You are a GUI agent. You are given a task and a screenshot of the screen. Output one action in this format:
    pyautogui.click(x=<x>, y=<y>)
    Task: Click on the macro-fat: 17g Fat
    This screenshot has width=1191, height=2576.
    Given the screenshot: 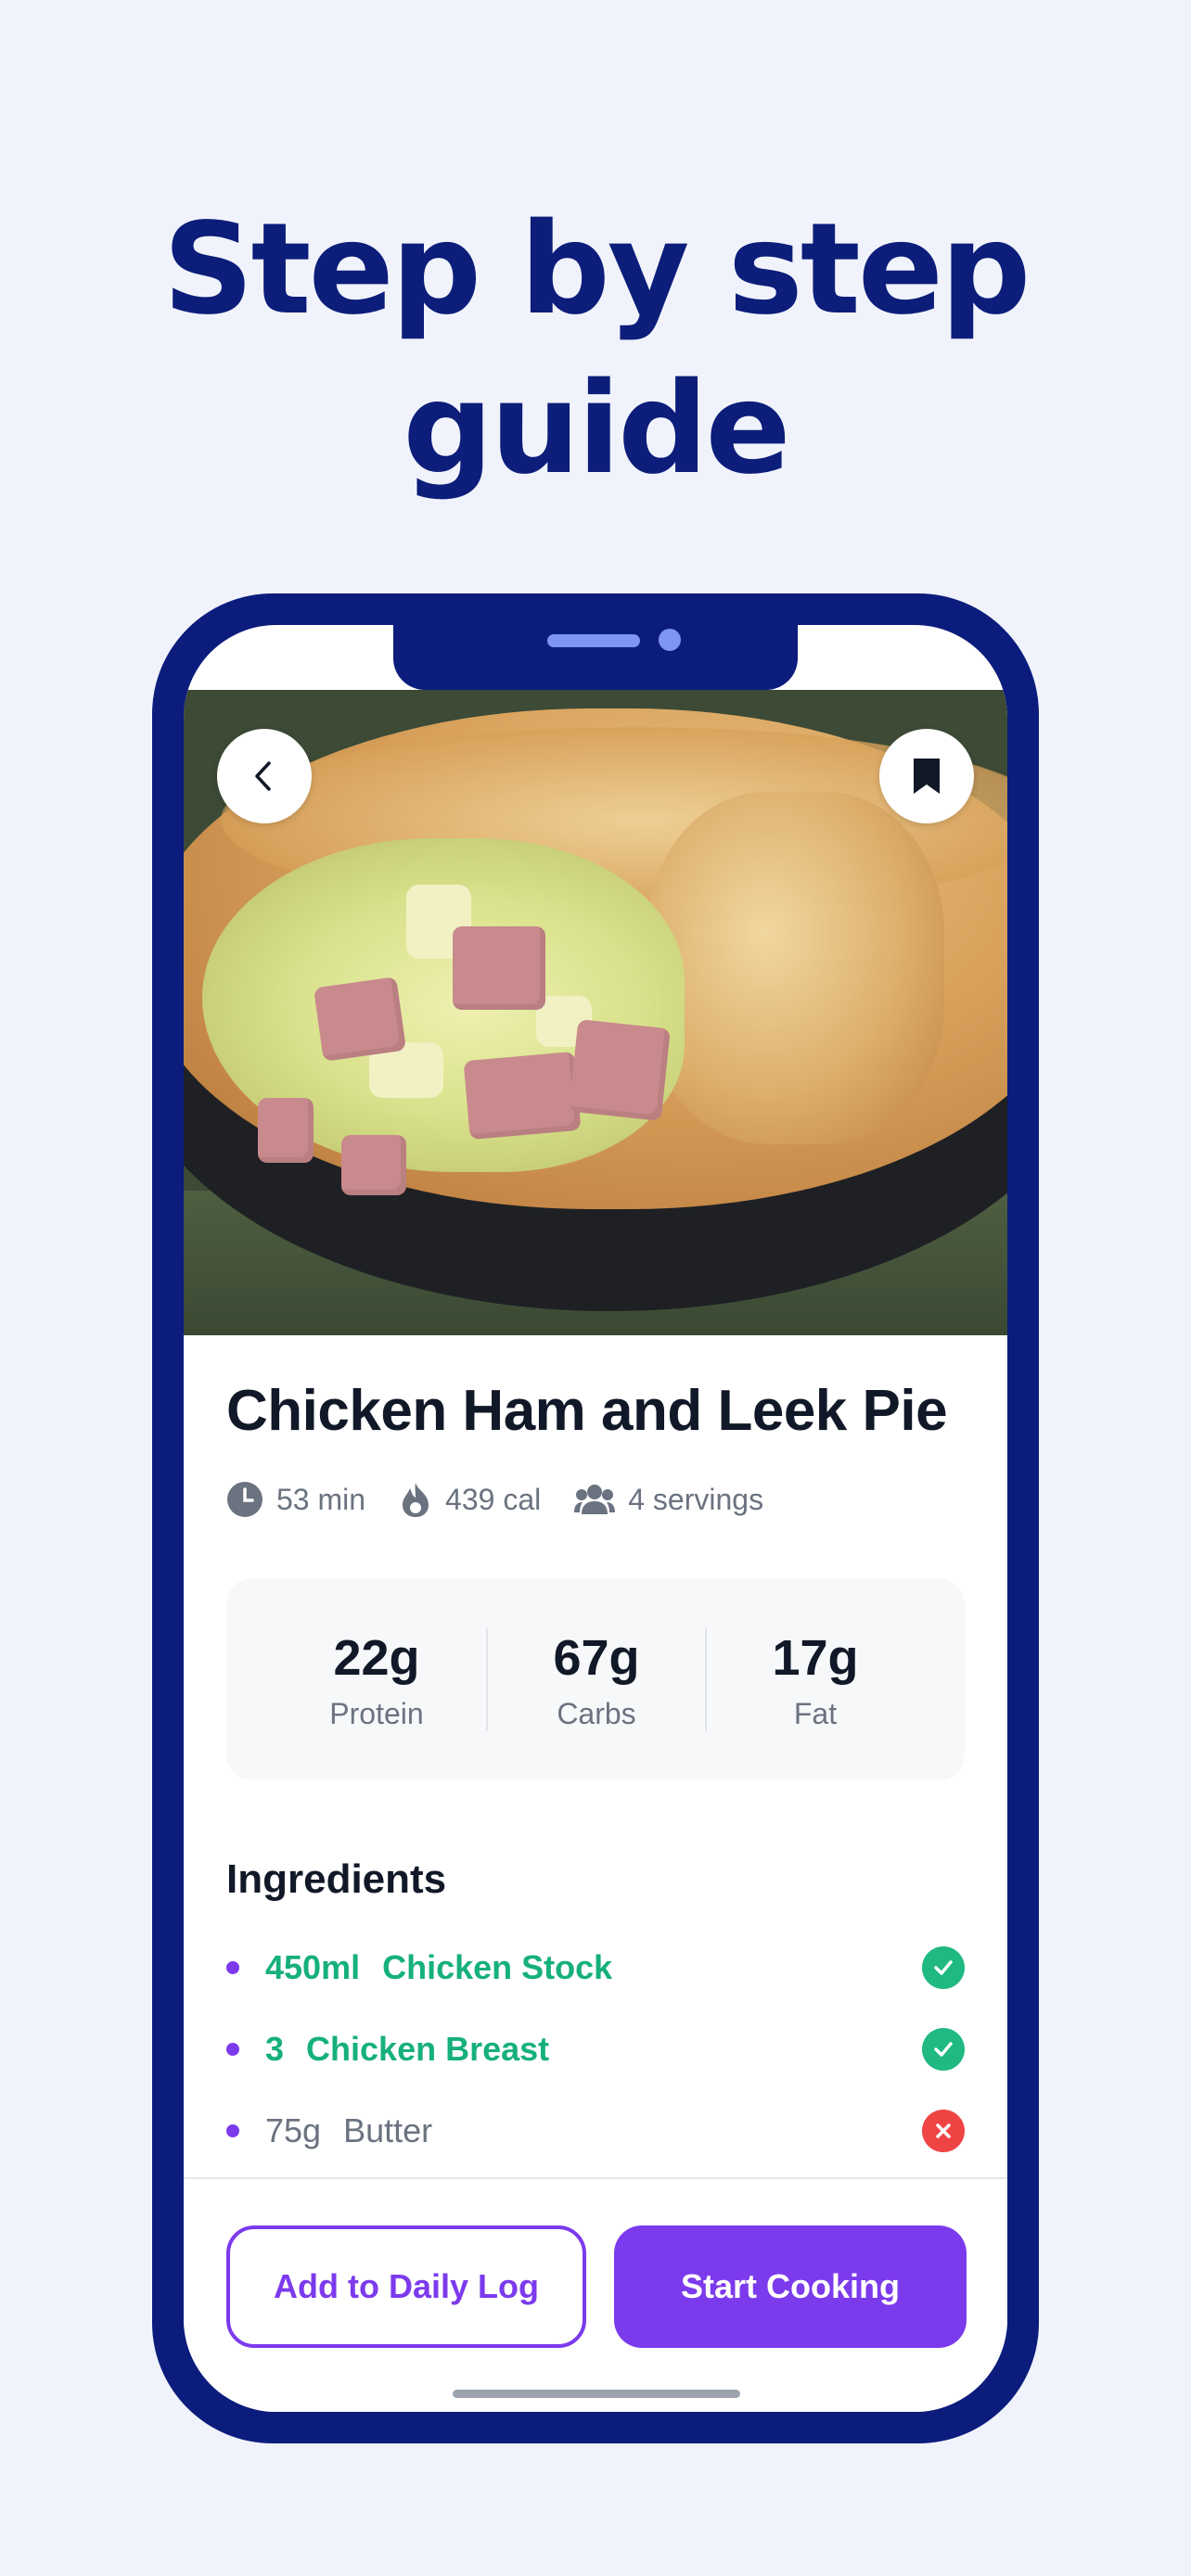 What is the action you would take?
    pyautogui.click(x=814, y=1679)
    